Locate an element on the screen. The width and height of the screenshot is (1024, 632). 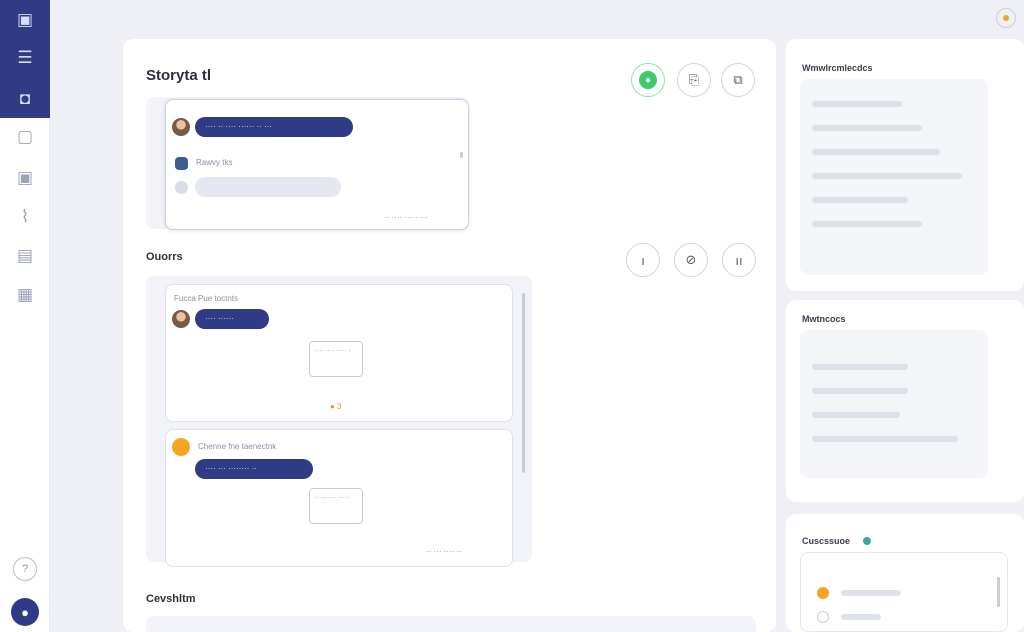
side-card-2-title: Mwtncocs is located at coordinates (824, 319).